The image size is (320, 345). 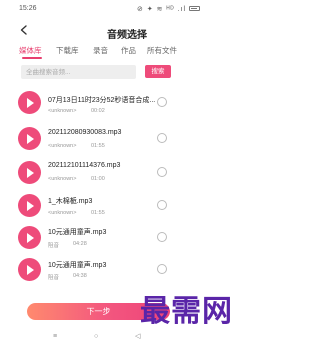 I want to click on item-title: 20211208093008​3.mp3, so click(x=85, y=132).